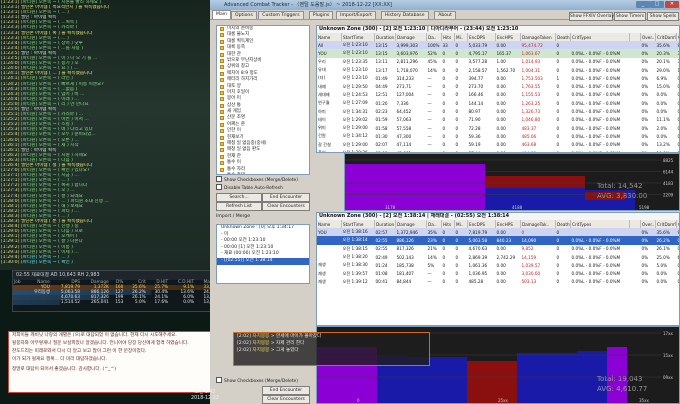 This screenshot has width=680, height=404. What do you see at coordinates (244, 15) in the screenshot?
I see `tab-options: Options` at bounding box center [244, 15].